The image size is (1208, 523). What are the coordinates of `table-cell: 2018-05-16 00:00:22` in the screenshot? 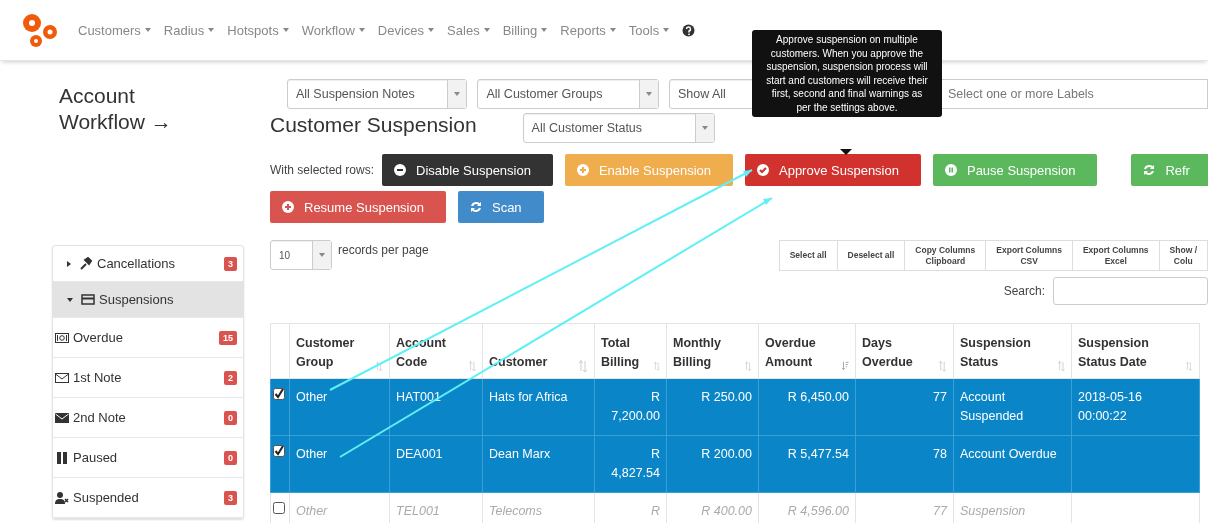 It's located at (1110, 406).